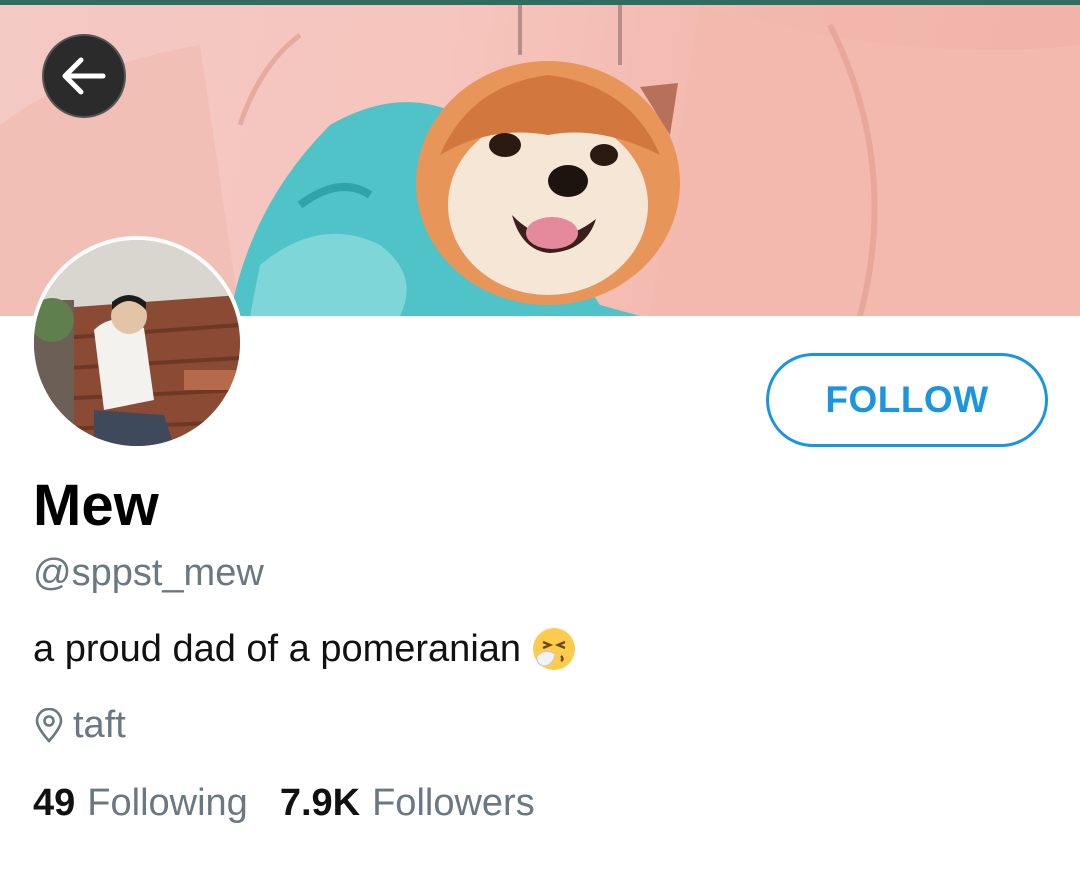  Describe the element at coordinates (99, 725) in the screenshot. I see `location-text: taft` at that location.